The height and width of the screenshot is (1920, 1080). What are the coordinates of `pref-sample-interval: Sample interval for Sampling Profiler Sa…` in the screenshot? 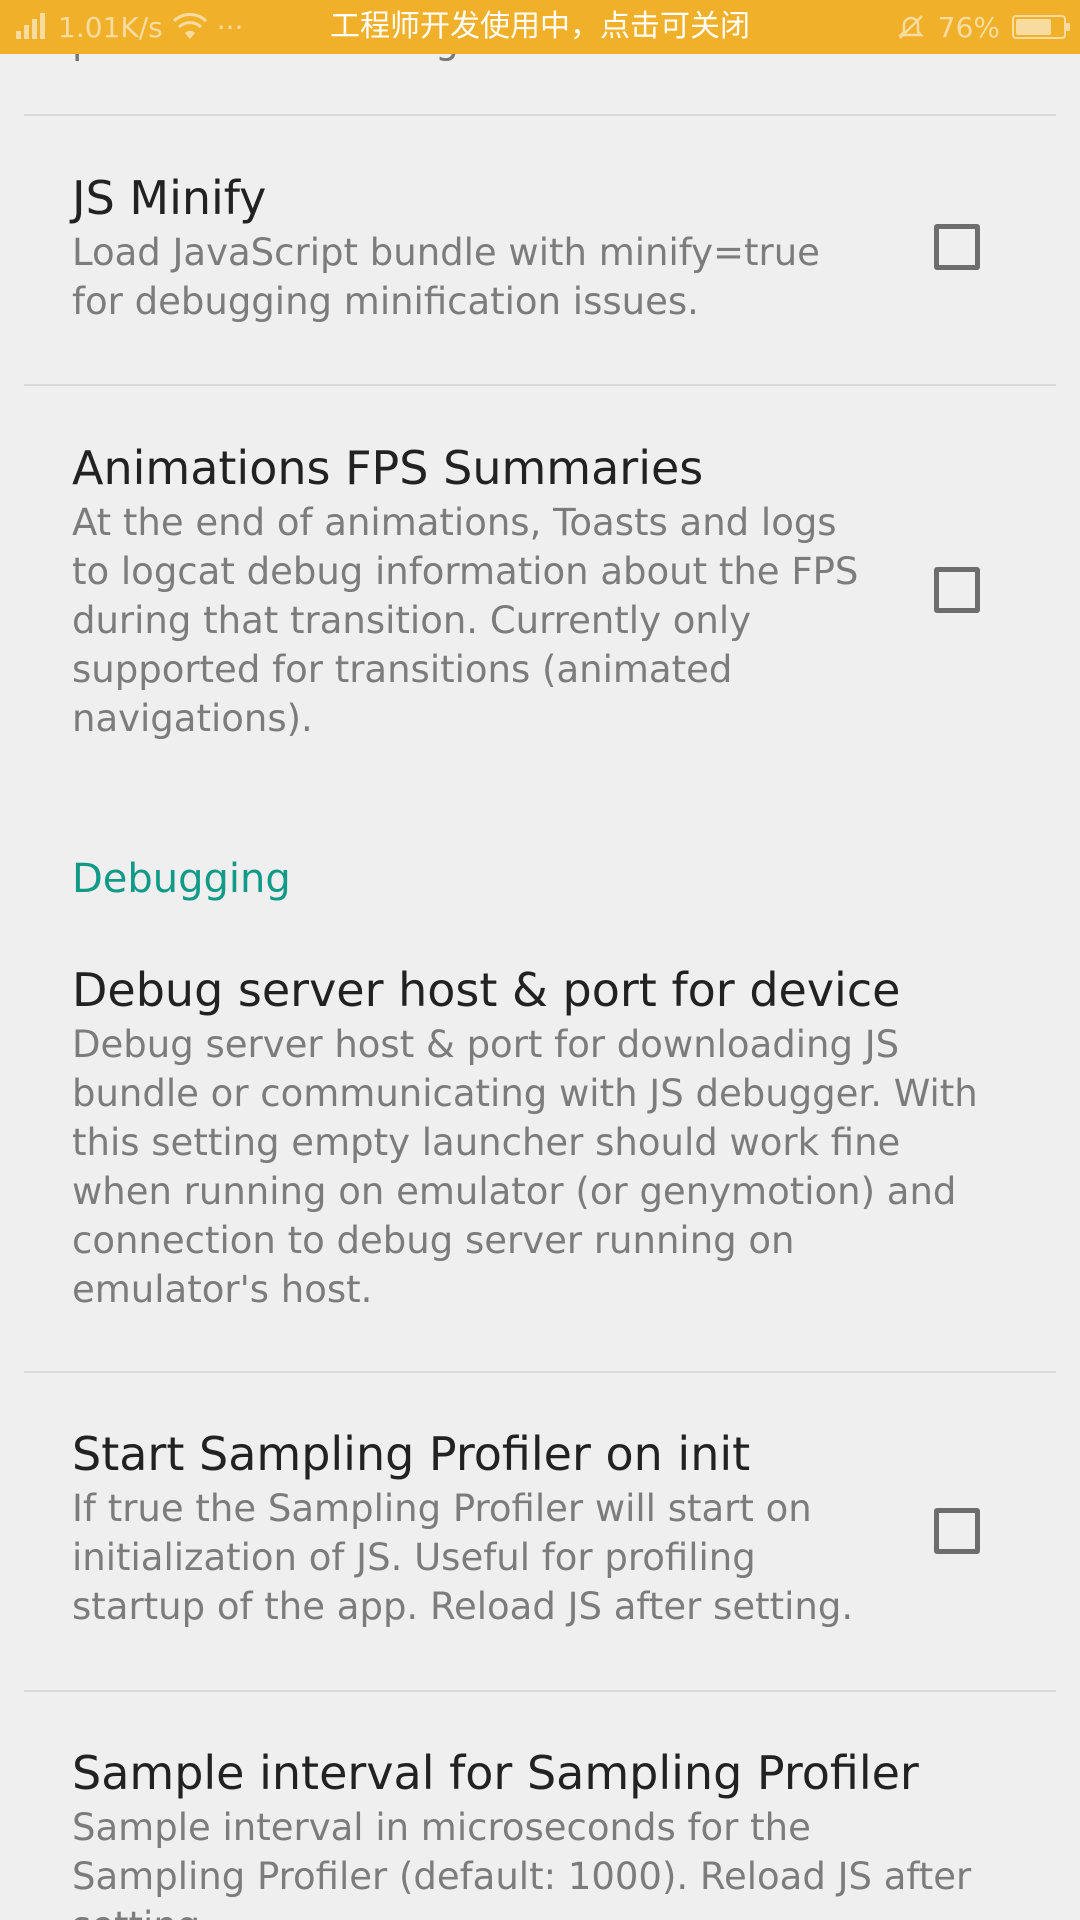 It's located at (532, 1831).